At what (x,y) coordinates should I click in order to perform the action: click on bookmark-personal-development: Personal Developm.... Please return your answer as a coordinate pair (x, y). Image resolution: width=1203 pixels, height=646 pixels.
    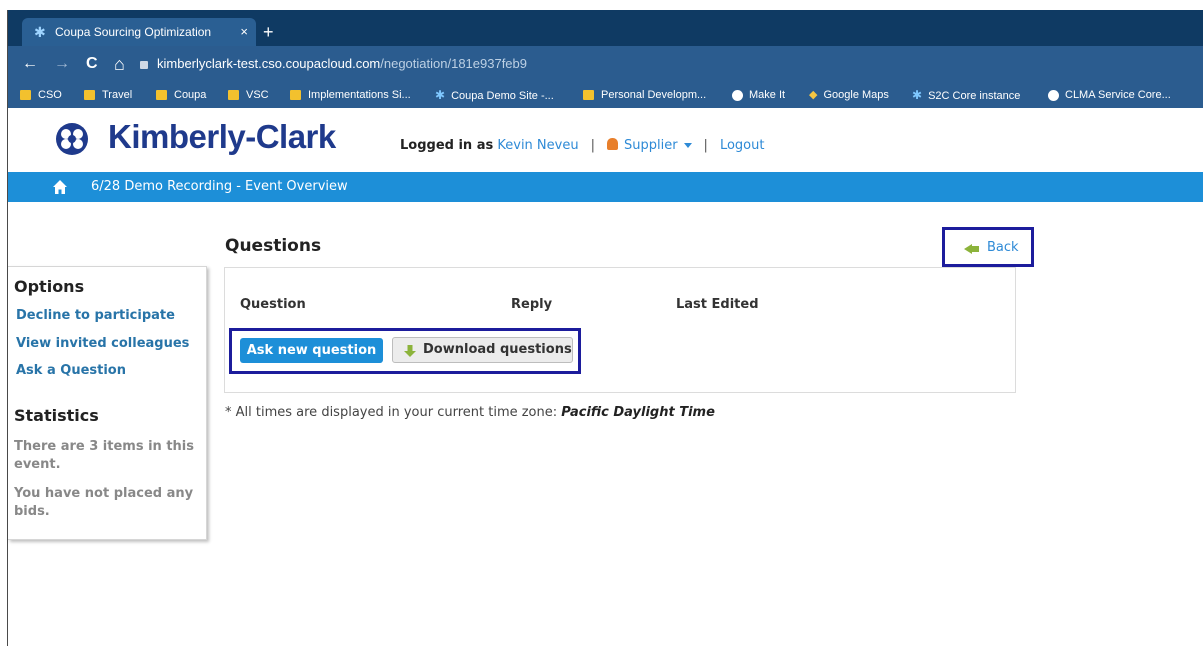
    Looking at the image, I should click on (644, 95).